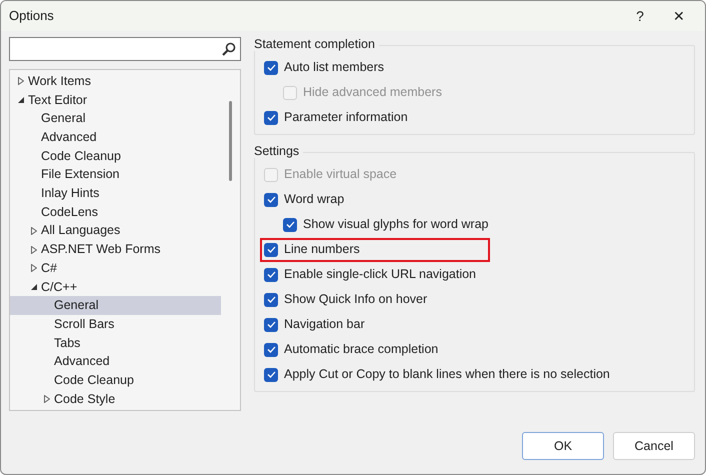 This screenshot has height=475, width=706. Describe the element at coordinates (115, 100) in the screenshot. I see `tree-item: Text Editor` at that location.